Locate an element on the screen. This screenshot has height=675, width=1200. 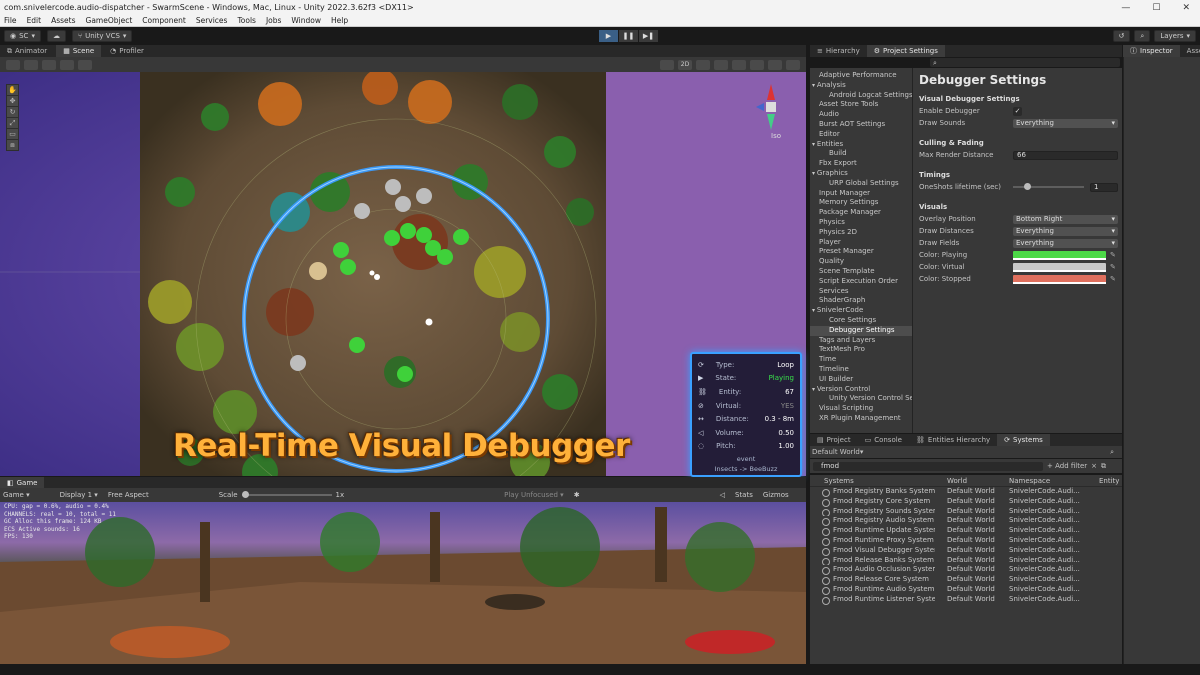
draw-fields-dropdown: Everything ▾ is located at coordinates (1065, 243).